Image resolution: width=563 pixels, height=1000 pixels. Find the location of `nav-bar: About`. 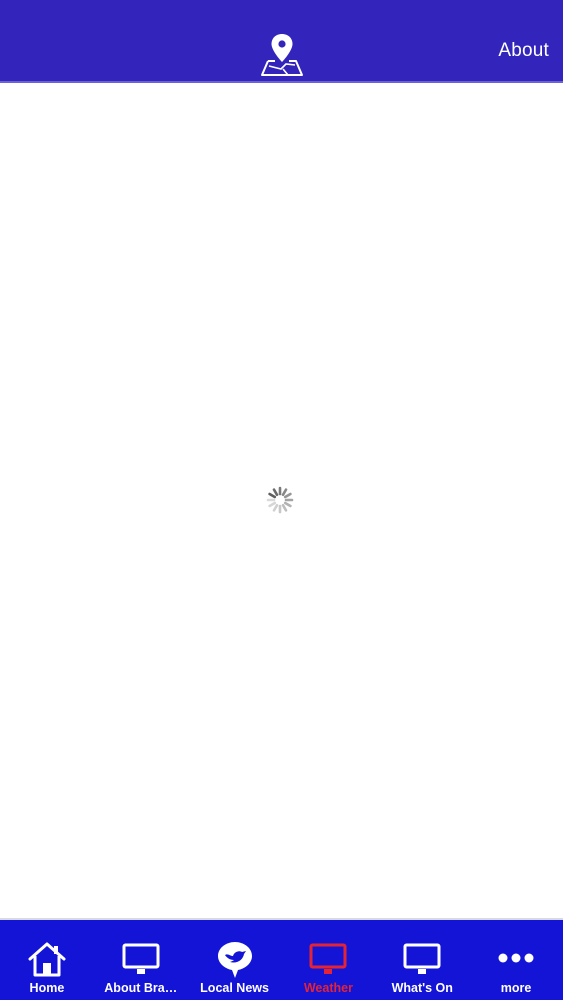

nav-bar: About is located at coordinates (281, 41).